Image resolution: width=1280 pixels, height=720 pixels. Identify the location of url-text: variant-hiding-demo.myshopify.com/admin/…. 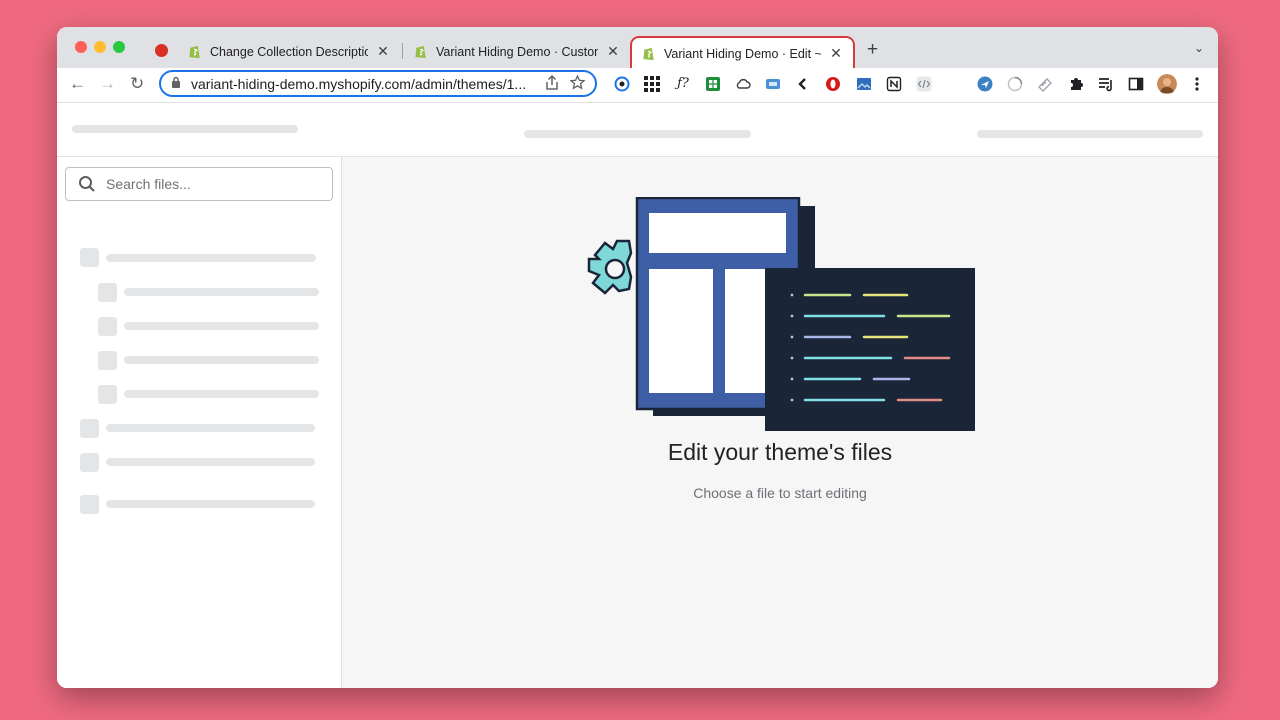
(363, 84).